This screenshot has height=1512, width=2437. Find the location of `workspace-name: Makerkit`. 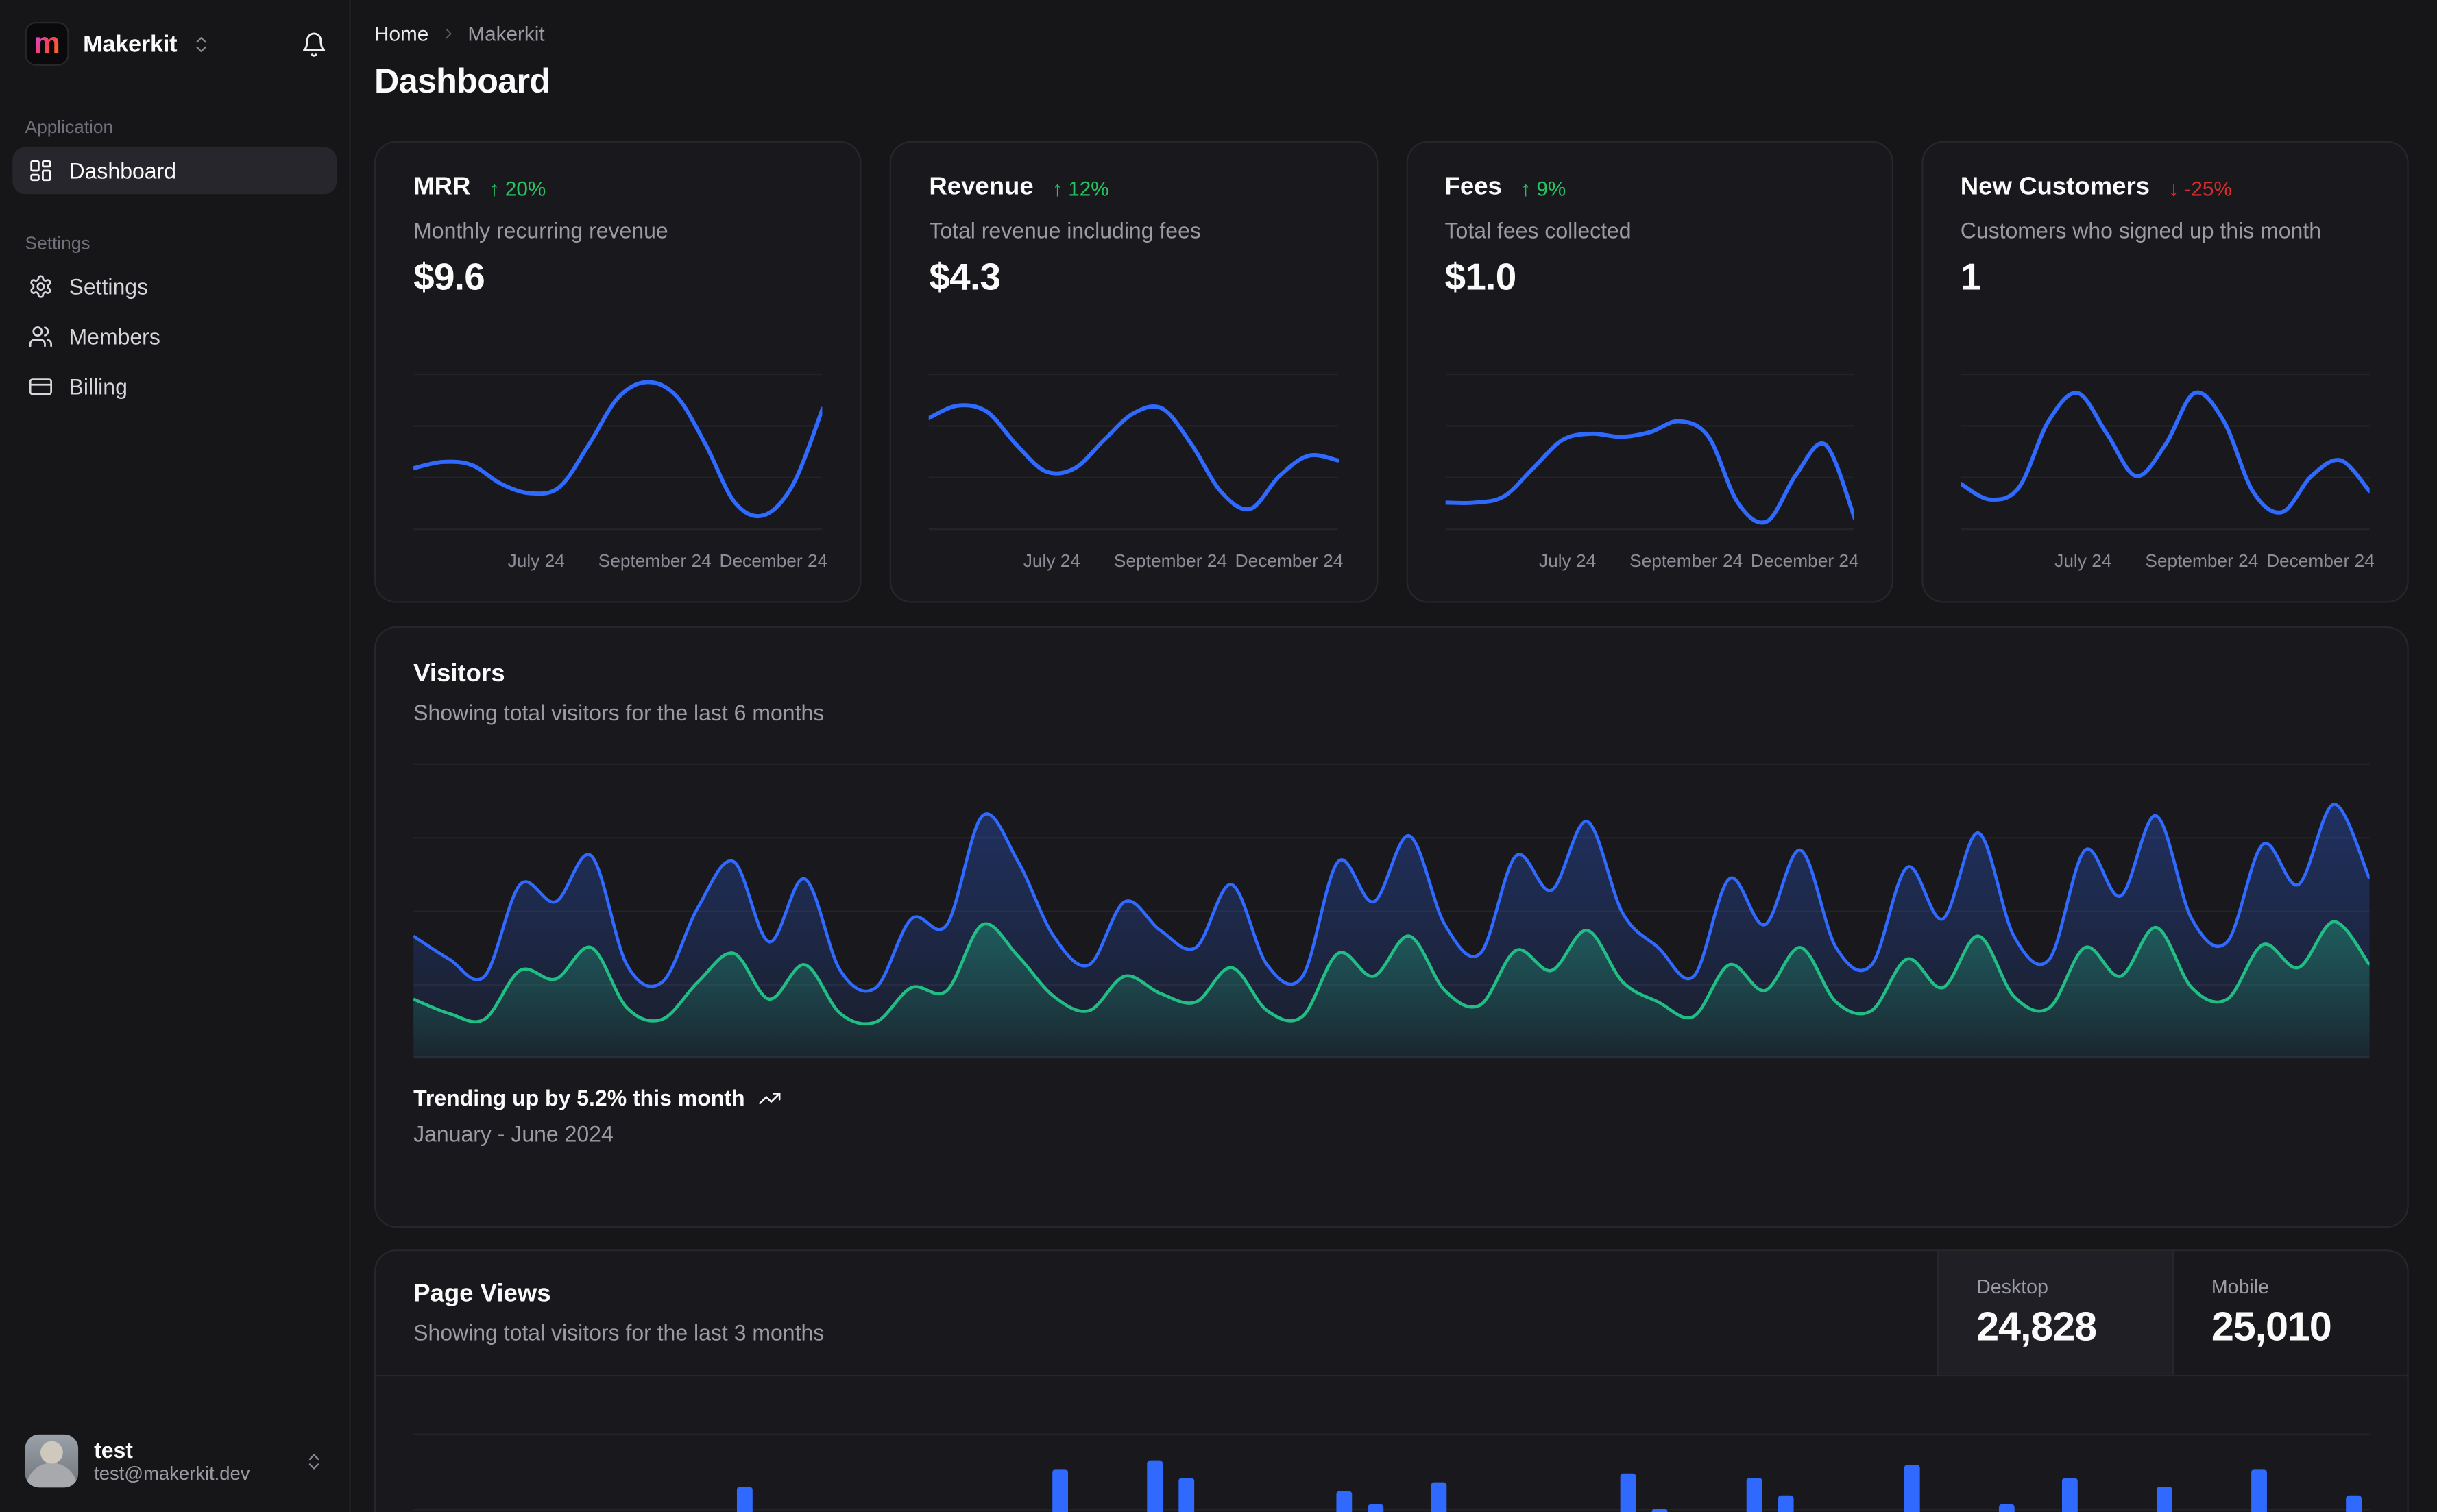

workspace-name: Makerkit is located at coordinates (130, 44).